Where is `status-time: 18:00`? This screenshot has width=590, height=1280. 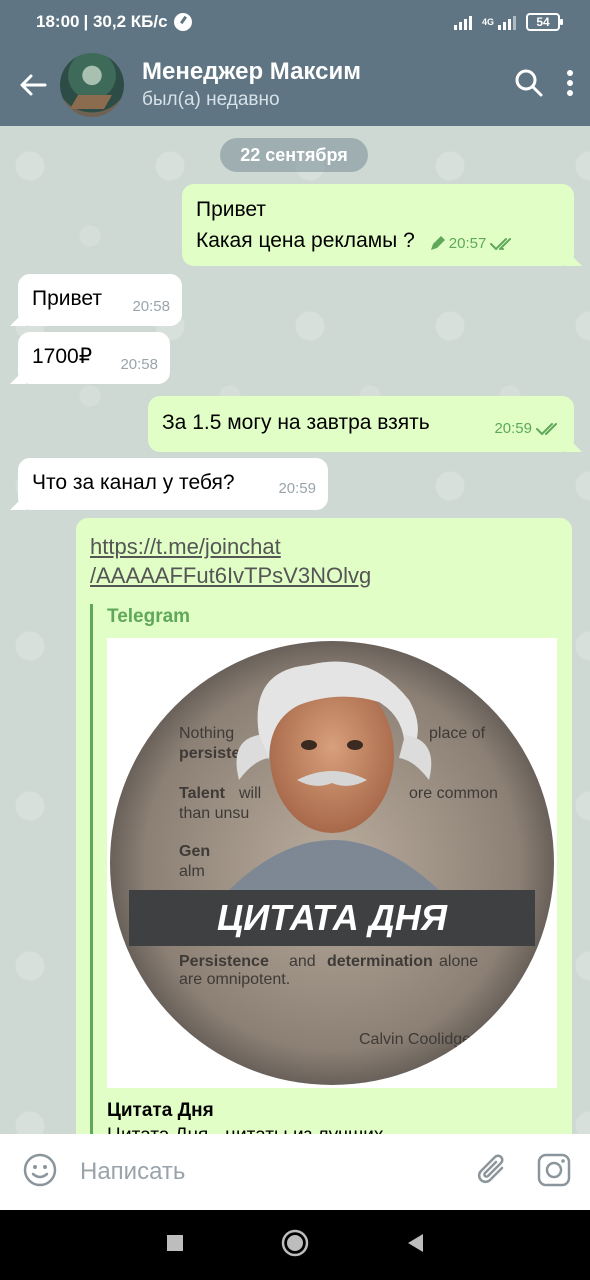 status-time: 18:00 is located at coordinates (58, 21).